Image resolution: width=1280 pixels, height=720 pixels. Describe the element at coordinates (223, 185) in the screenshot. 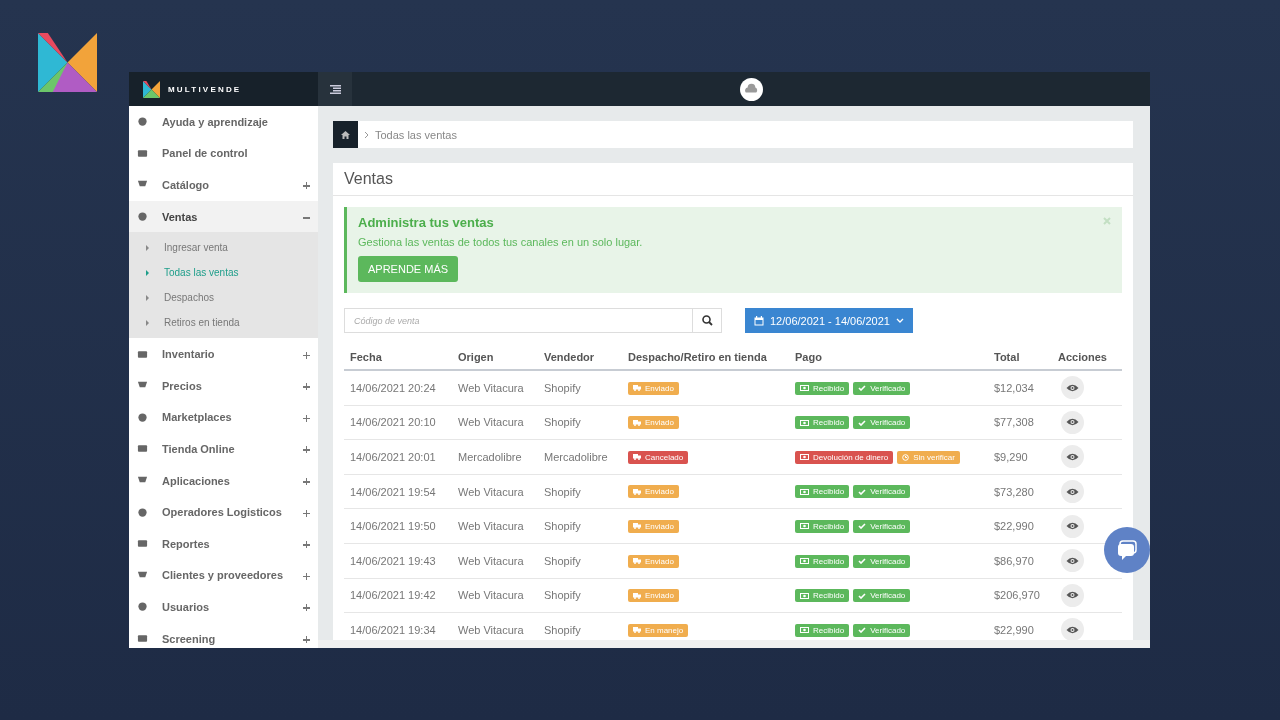

I see `sidebar-item: Catálogo` at that location.